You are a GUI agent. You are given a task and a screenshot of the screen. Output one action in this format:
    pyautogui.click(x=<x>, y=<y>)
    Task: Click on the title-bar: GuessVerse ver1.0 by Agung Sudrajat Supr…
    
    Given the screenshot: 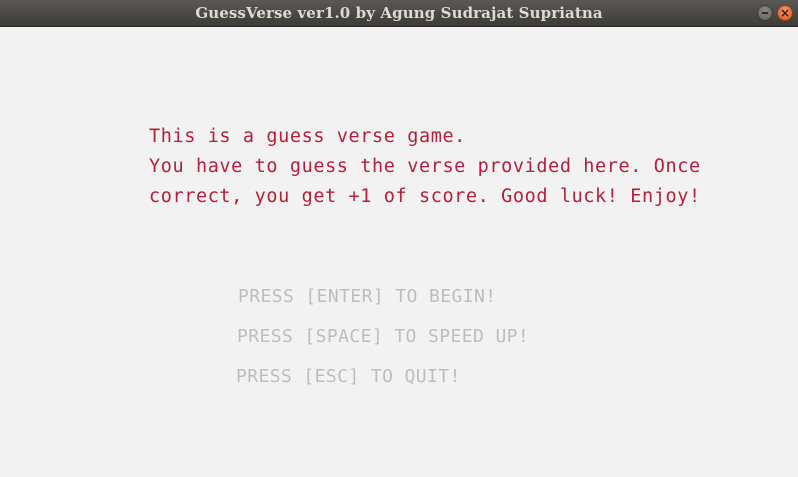 What is the action you would take?
    pyautogui.click(x=399, y=13)
    